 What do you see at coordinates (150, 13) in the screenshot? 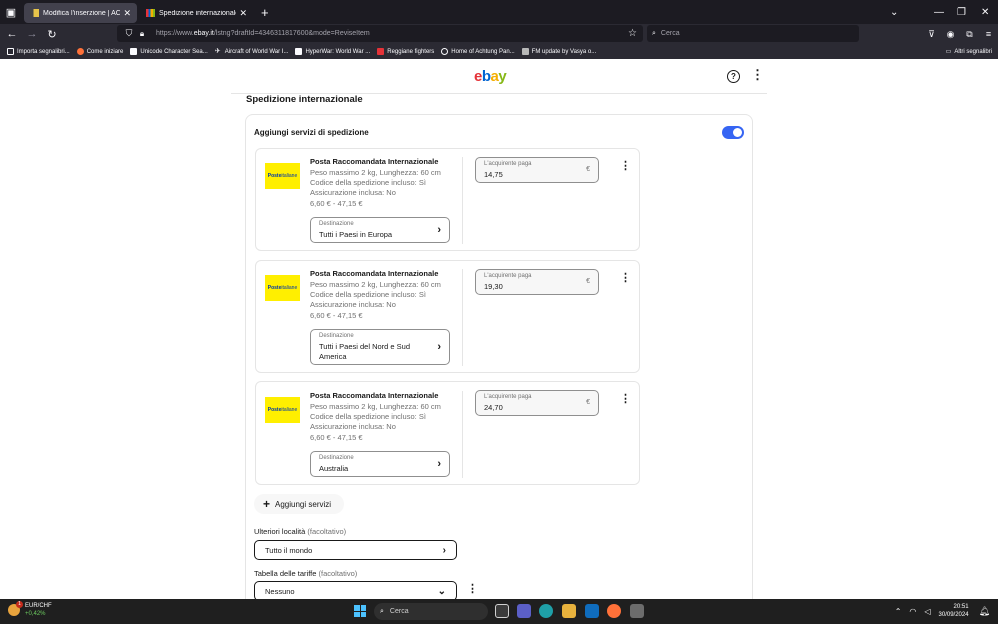
I see `tab-favicon-icon` at bounding box center [150, 13].